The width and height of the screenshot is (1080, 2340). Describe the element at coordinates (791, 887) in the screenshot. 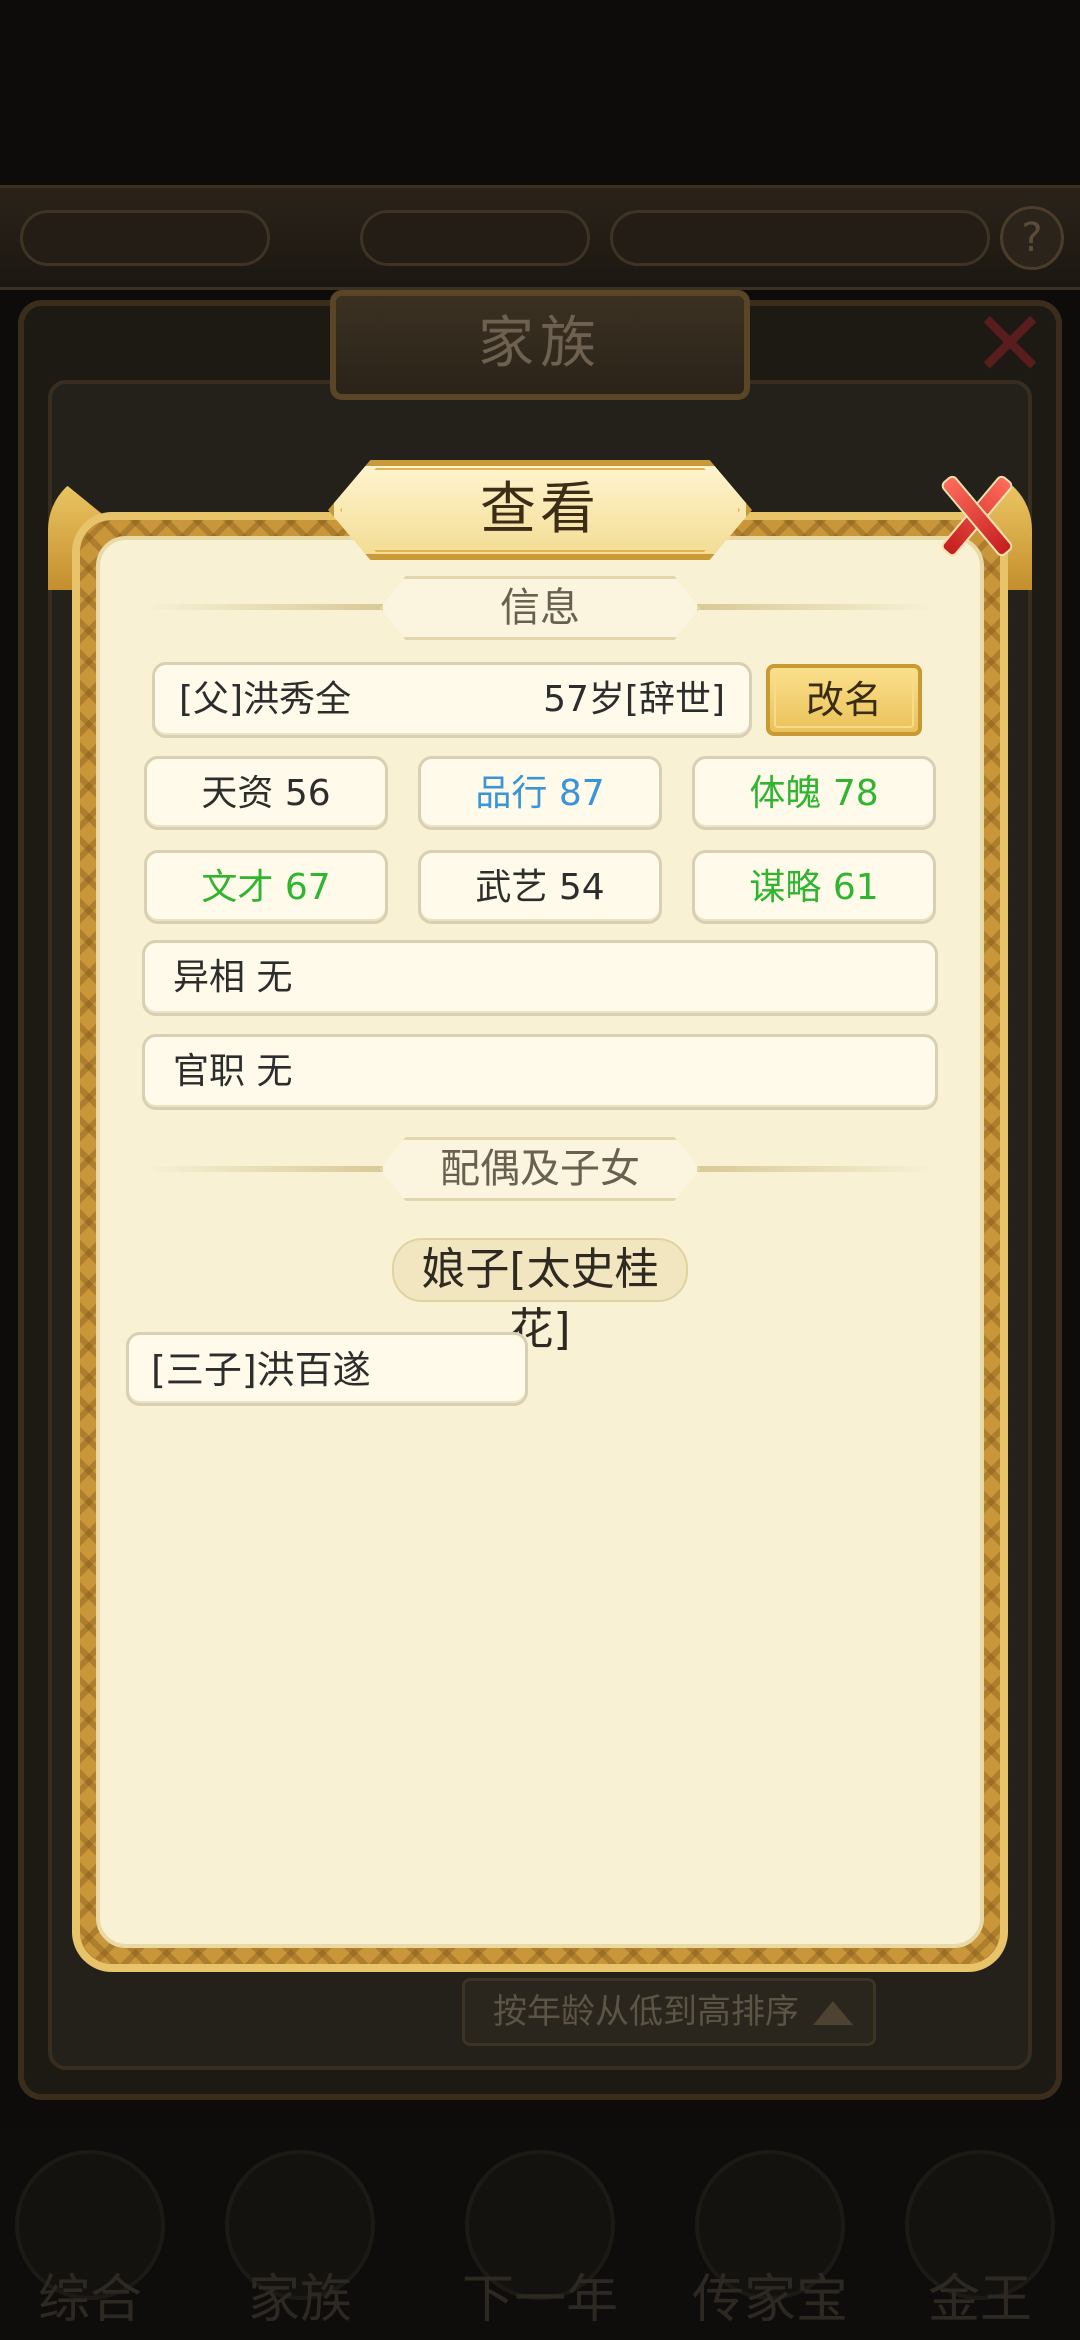

I see `stat-label: 谋略` at that location.